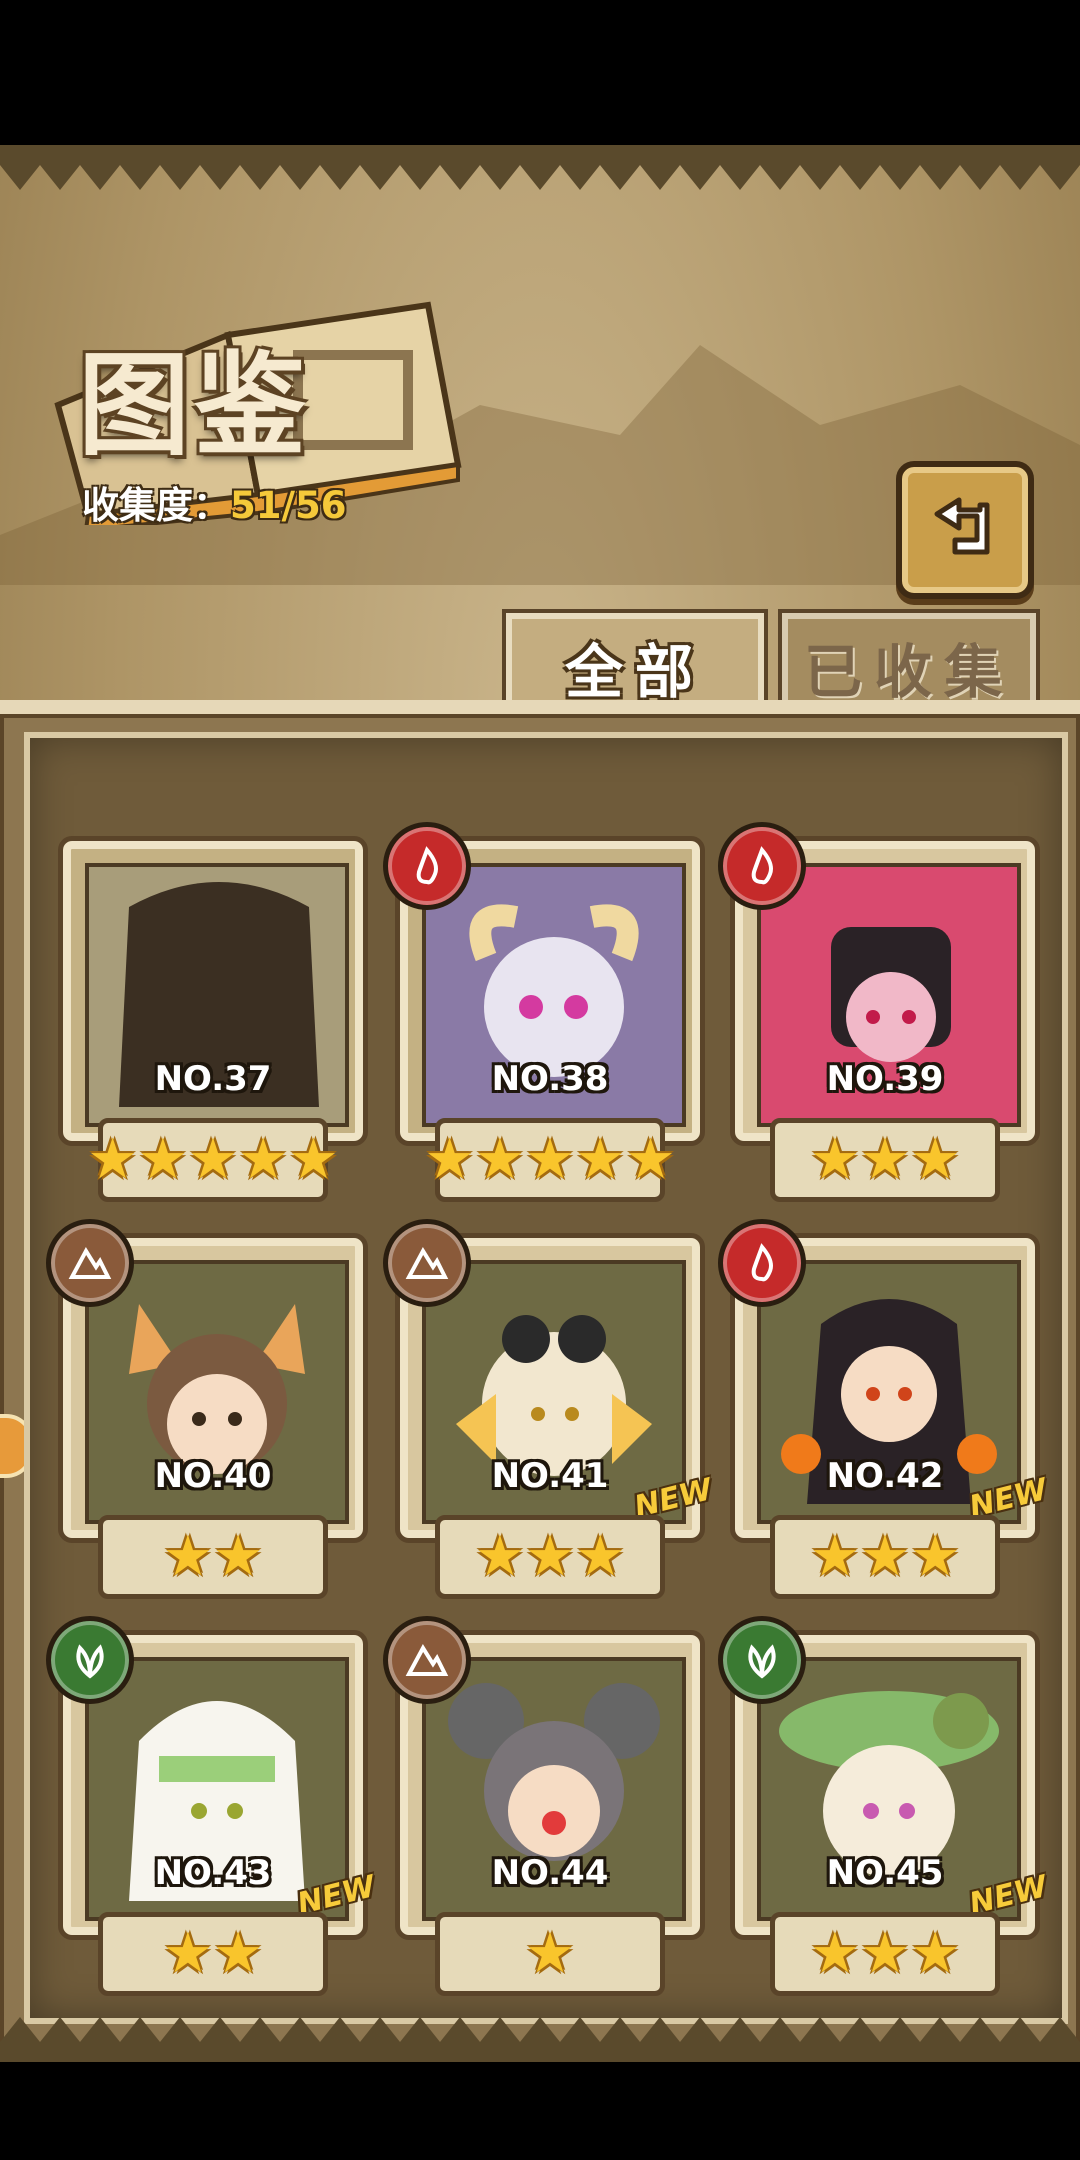 This screenshot has height=2160, width=1080. I want to click on card-number: NO.44, so click(550, 1873).